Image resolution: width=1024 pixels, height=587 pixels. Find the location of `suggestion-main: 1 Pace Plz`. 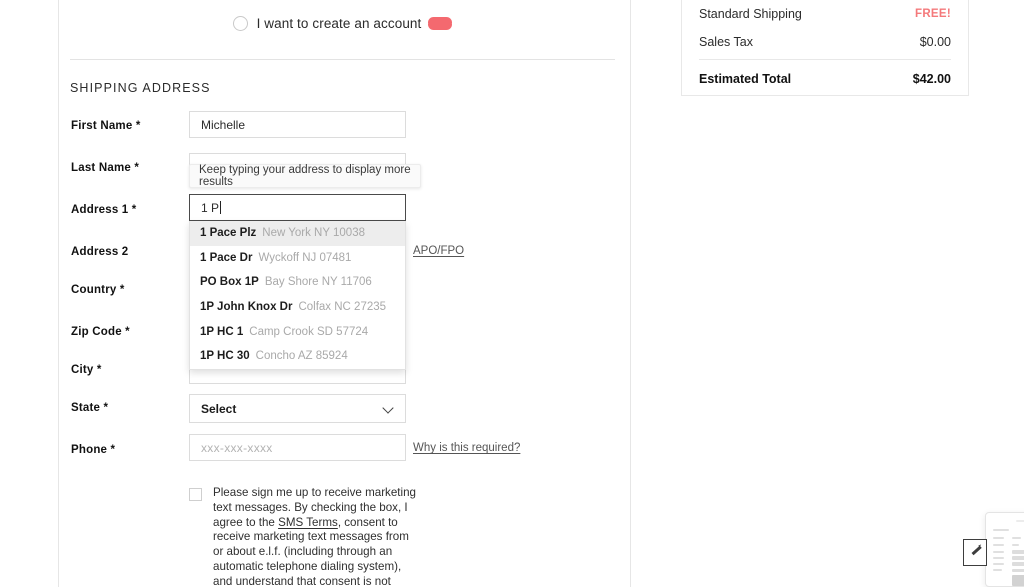

suggestion-main: 1 Pace Plz is located at coordinates (228, 233).